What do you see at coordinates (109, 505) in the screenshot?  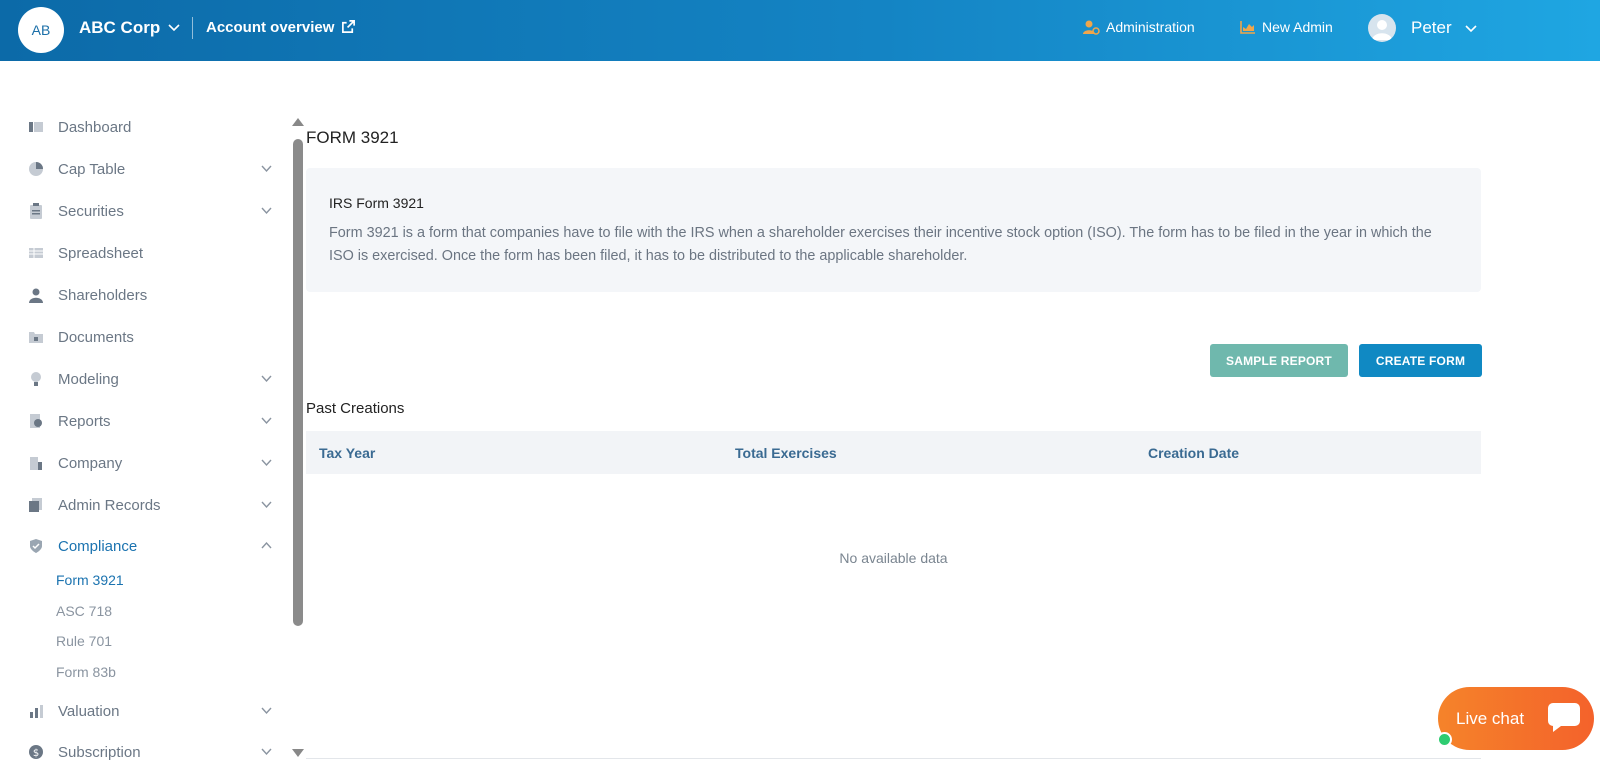 I see `sidebar-item-label: Admin Records` at bounding box center [109, 505].